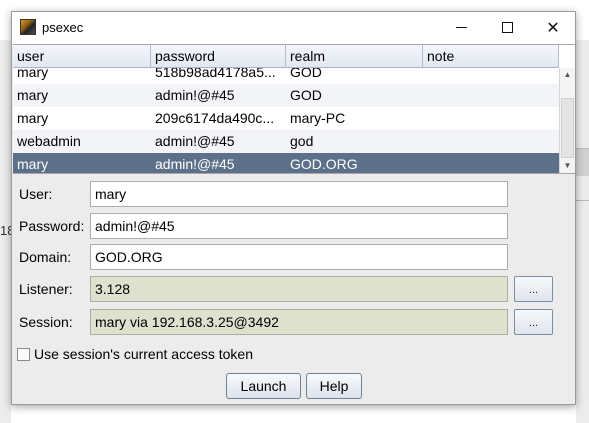  What do you see at coordinates (28, 27) in the screenshot?
I see `psexec-app-icon` at bounding box center [28, 27].